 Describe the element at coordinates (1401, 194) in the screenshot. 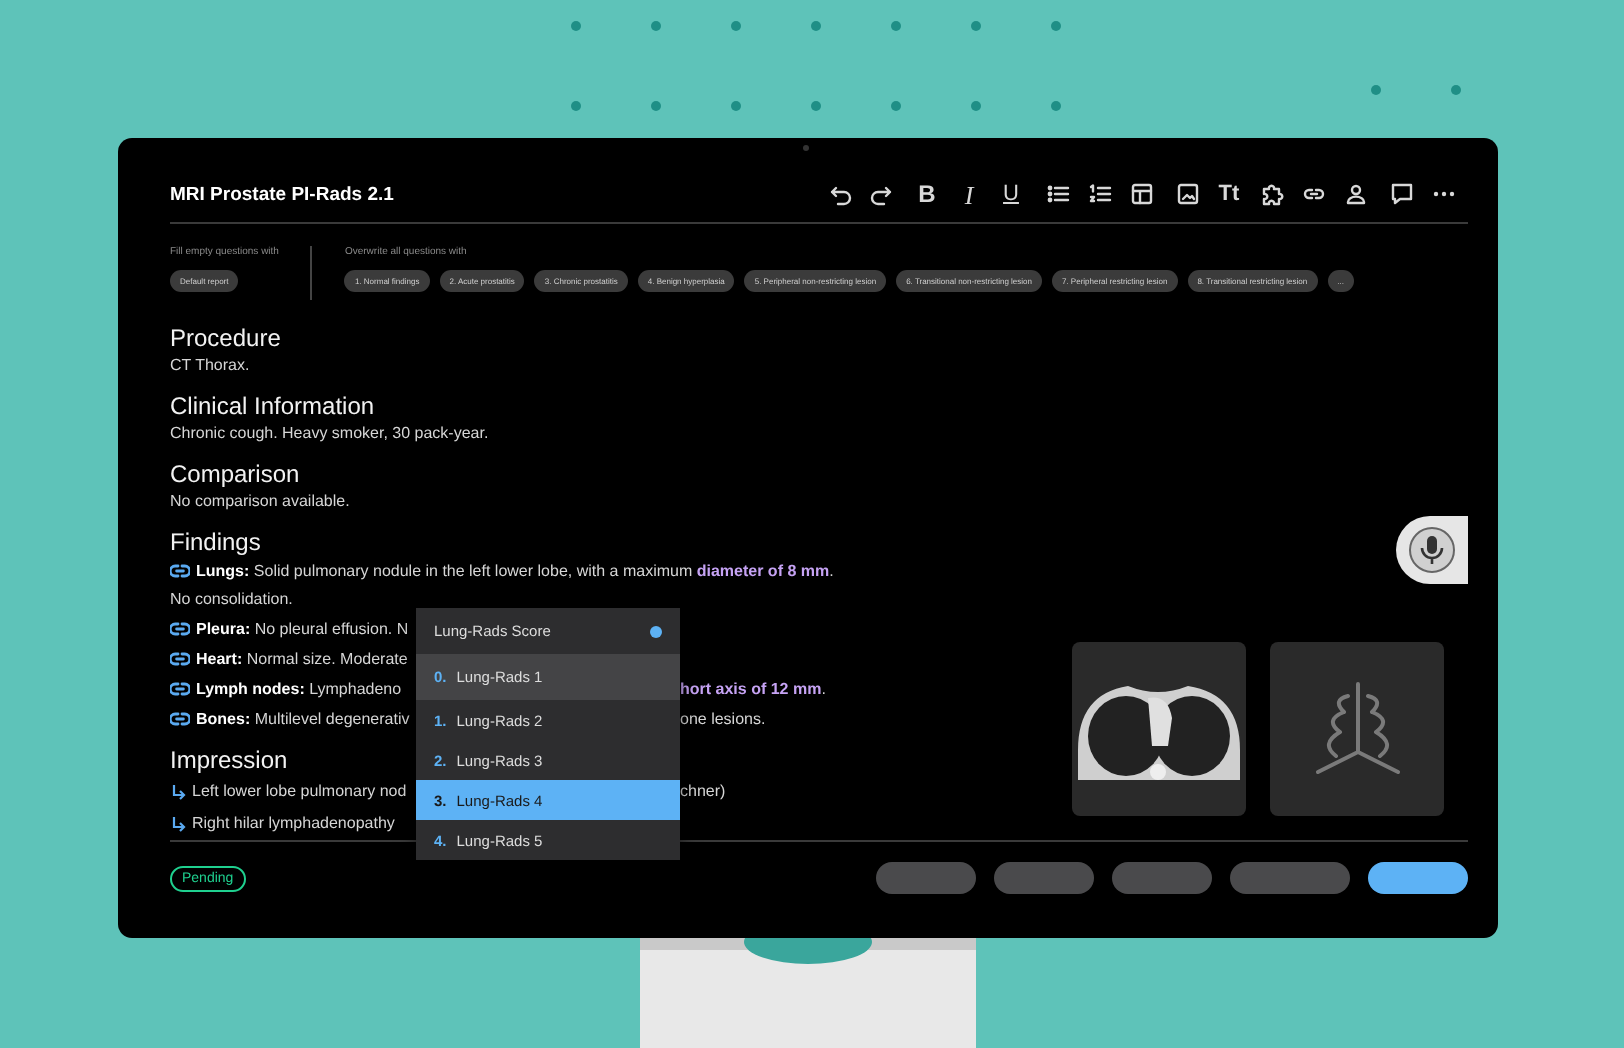

I see `comment-icon` at that location.